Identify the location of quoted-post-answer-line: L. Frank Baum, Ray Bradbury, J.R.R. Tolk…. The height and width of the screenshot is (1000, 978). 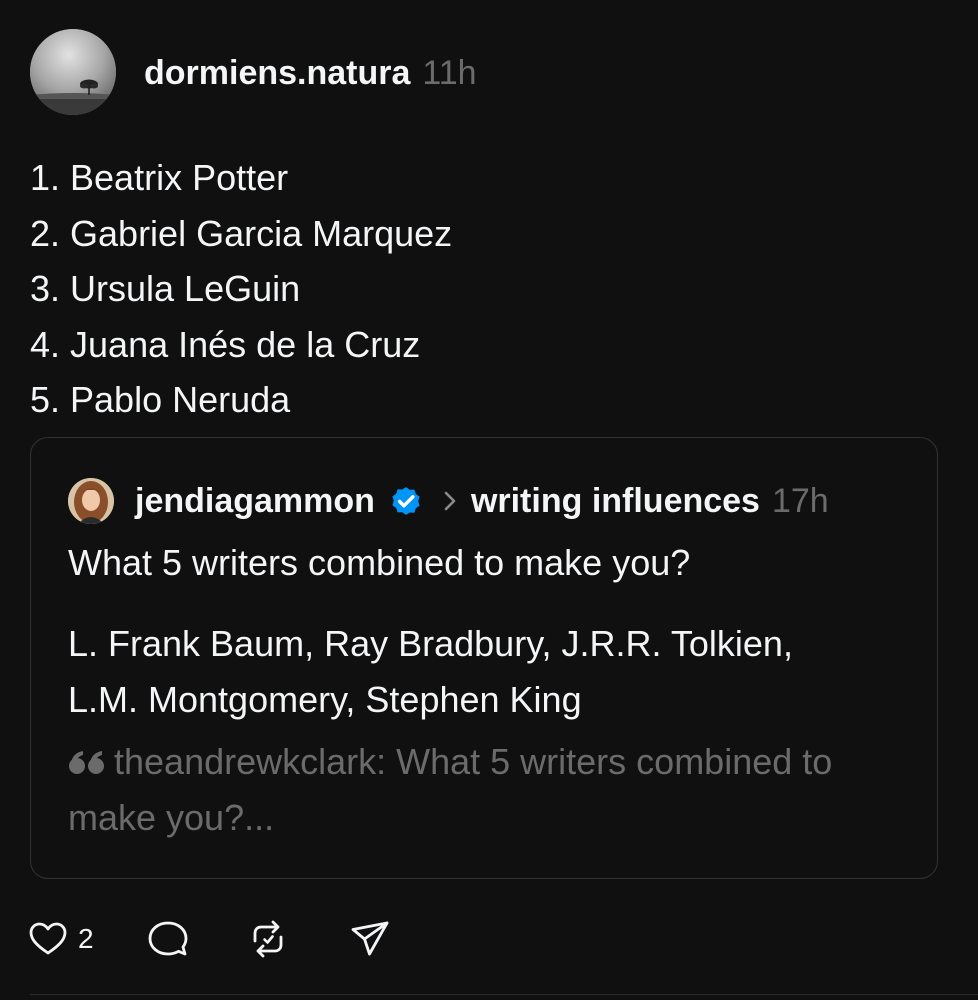
(430, 643).